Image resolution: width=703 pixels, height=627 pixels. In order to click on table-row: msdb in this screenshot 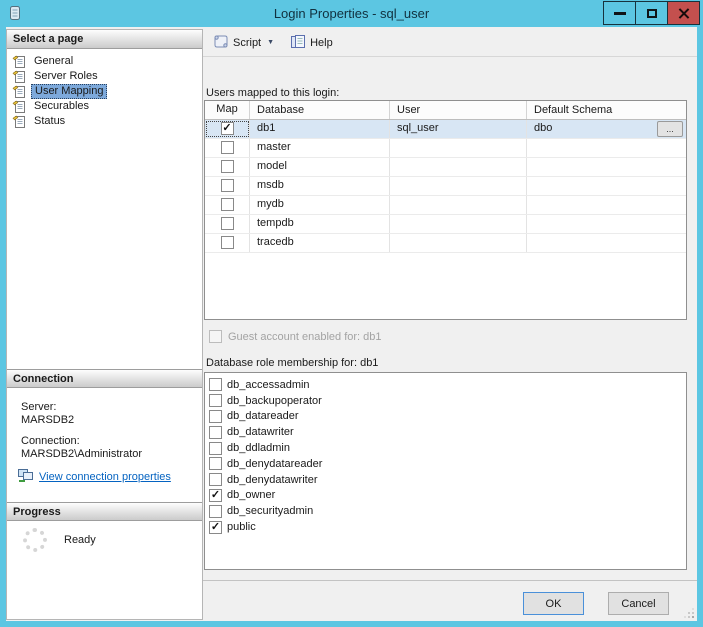, I will do `click(445, 186)`.